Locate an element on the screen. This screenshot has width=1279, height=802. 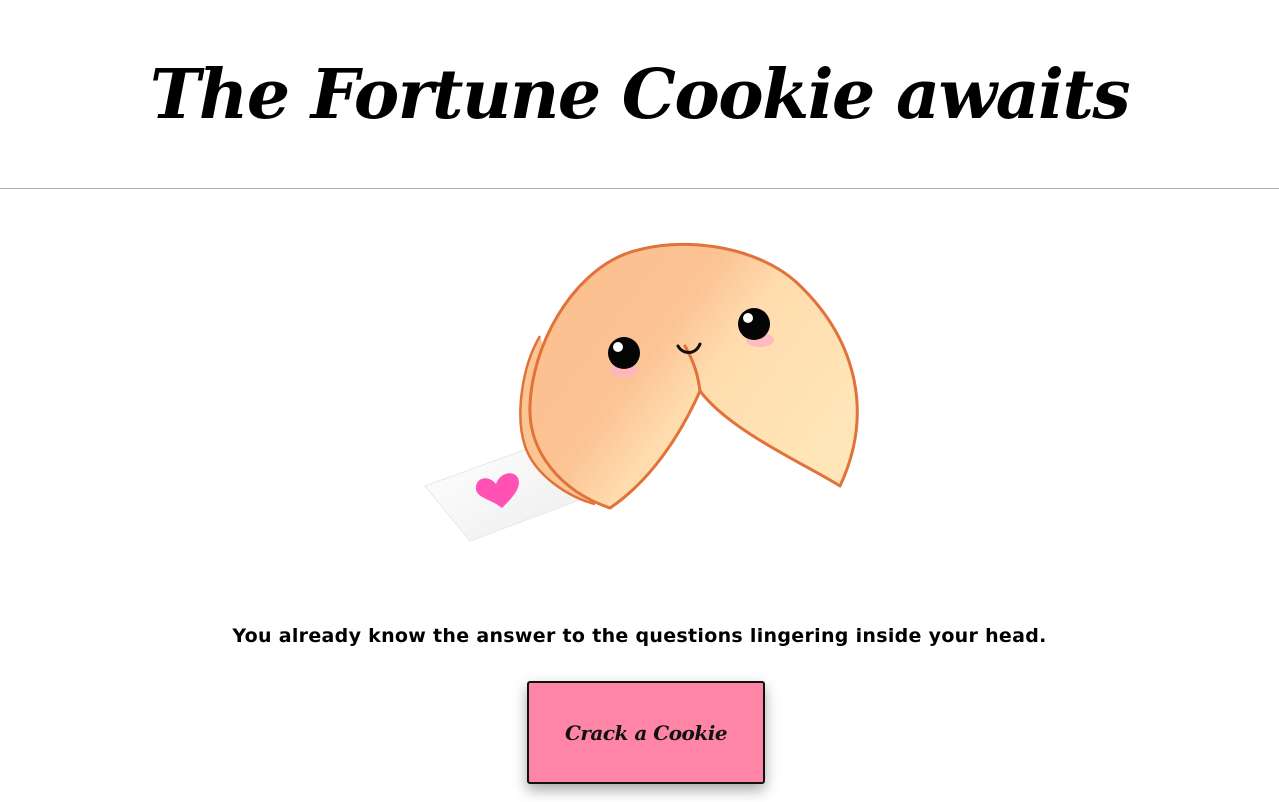
cookie-body is located at coordinates (689, 376).